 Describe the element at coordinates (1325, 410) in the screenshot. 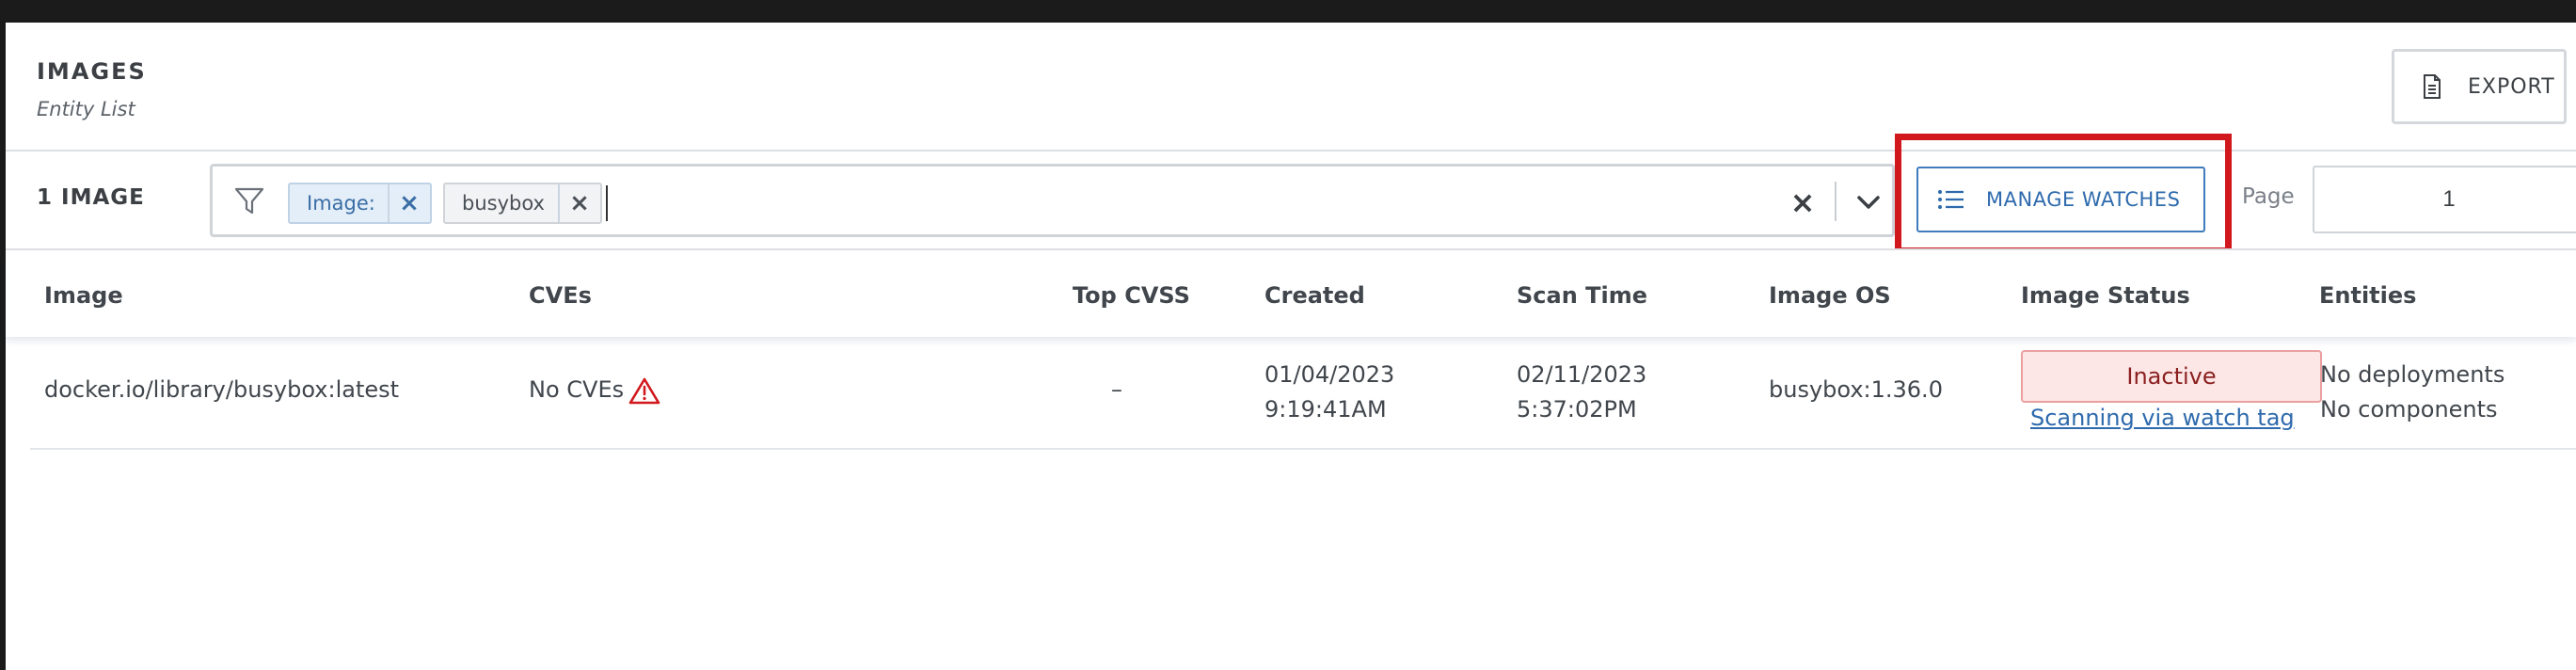

I see `created-time: 9:19:41AM` at that location.